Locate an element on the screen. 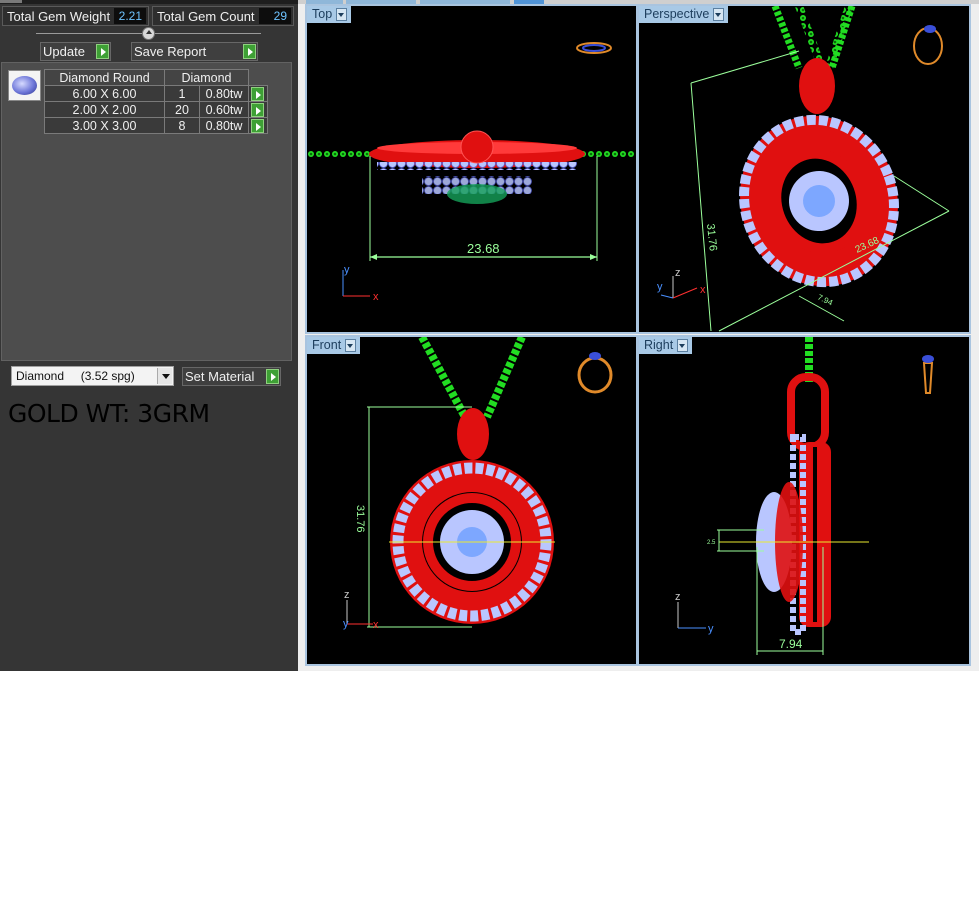 This screenshot has height=918, width=979. right-view-model: 2.5 7.94 z y is located at coordinates (804, 496).